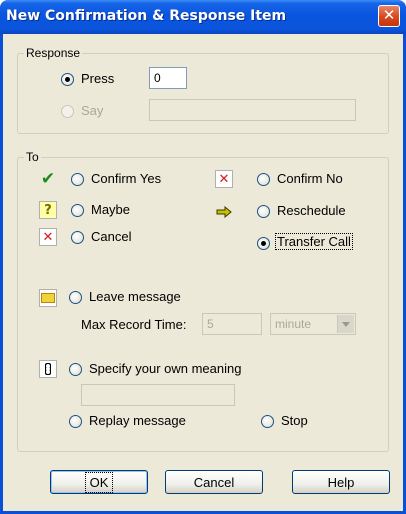  I want to click on press-input: 0, so click(168, 78).